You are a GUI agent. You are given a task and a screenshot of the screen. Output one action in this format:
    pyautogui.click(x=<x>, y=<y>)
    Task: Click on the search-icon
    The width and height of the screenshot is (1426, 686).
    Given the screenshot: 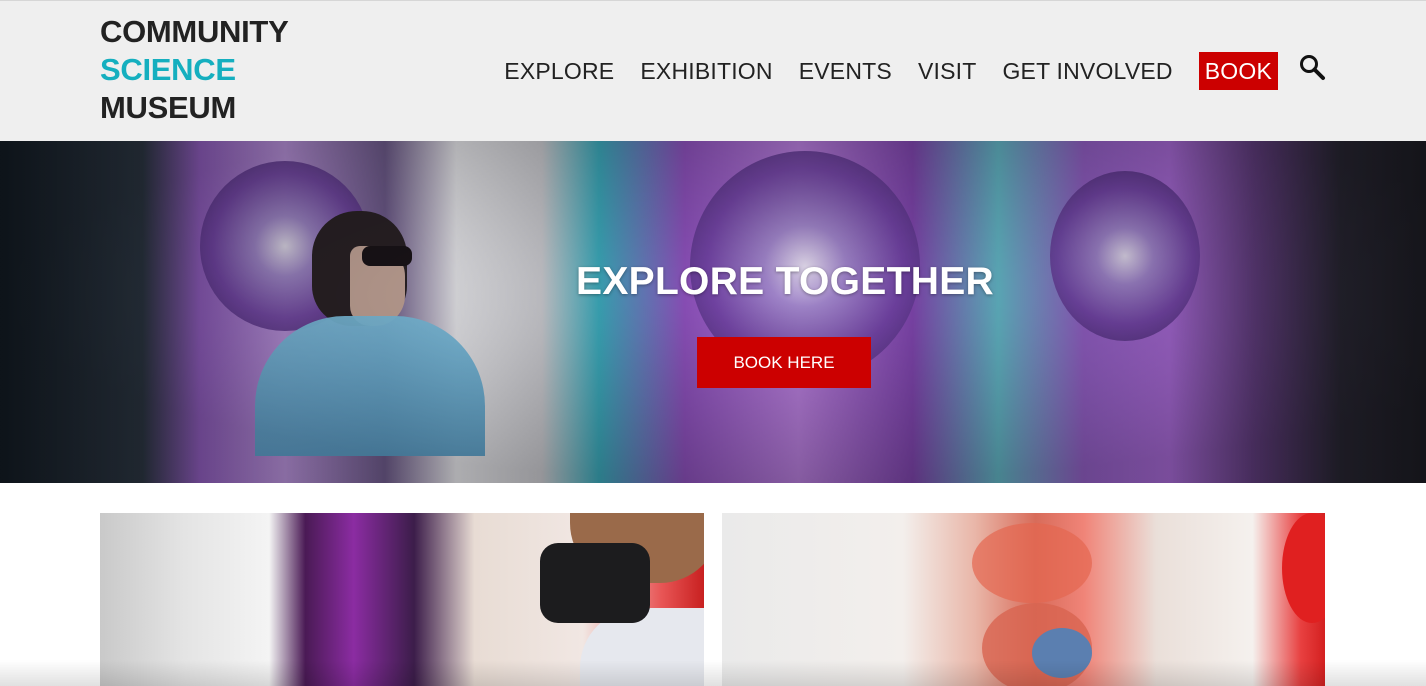 What is the action you would take?
    pyautogui.click(x=1312, y=68)
    